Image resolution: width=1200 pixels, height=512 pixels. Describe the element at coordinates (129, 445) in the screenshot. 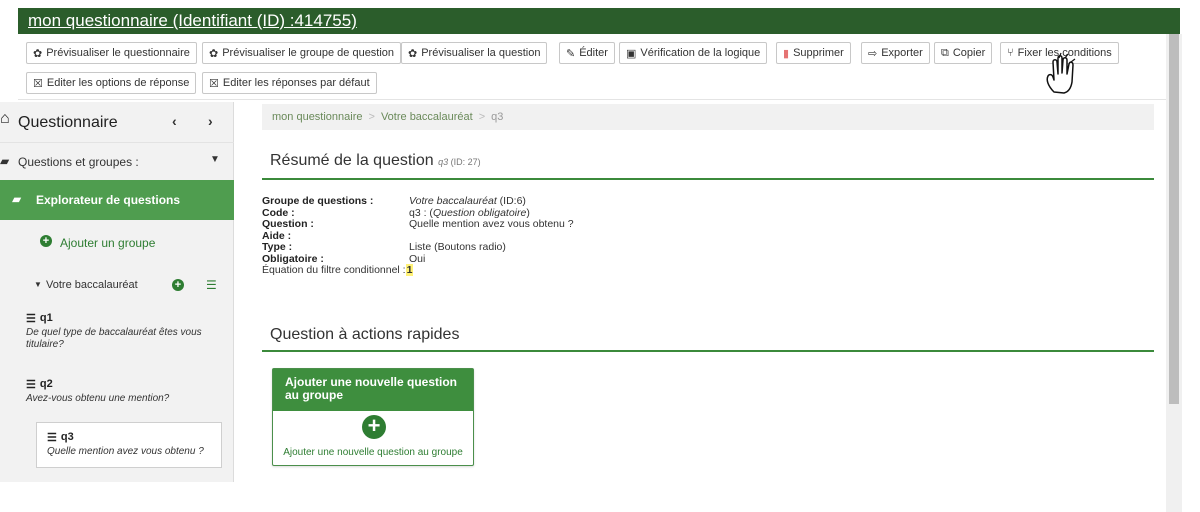

I see `sidebar-question-item-active: ☰ q3 Quelle mention avez vous obtenu ?` at that location.